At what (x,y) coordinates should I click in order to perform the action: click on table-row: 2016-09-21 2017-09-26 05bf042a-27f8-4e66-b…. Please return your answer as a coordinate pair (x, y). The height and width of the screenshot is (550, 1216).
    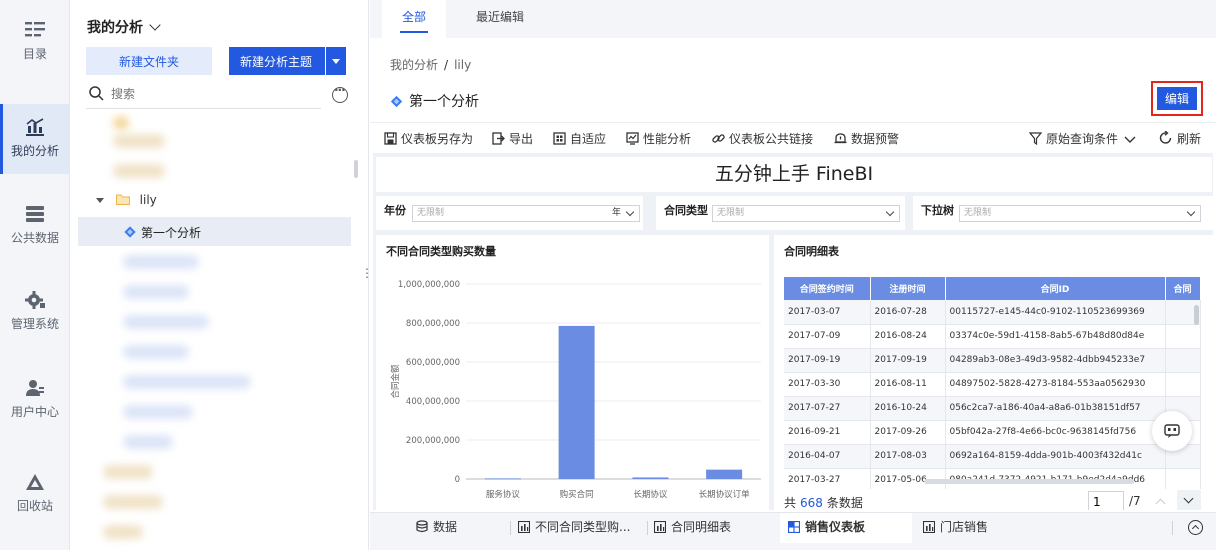
    Looking at the image, I should click on (992, 432).